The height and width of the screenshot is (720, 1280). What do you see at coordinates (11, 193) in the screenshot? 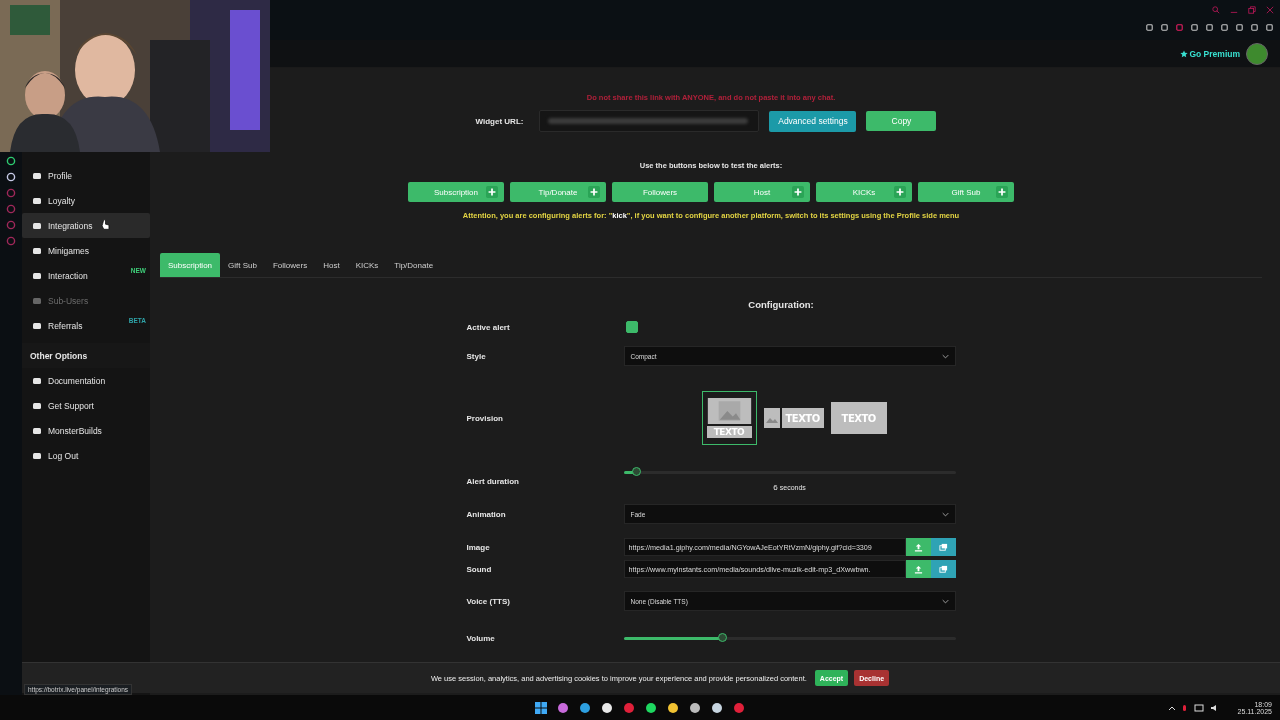
I see `circle-icon` at bounding box center [11, 193].